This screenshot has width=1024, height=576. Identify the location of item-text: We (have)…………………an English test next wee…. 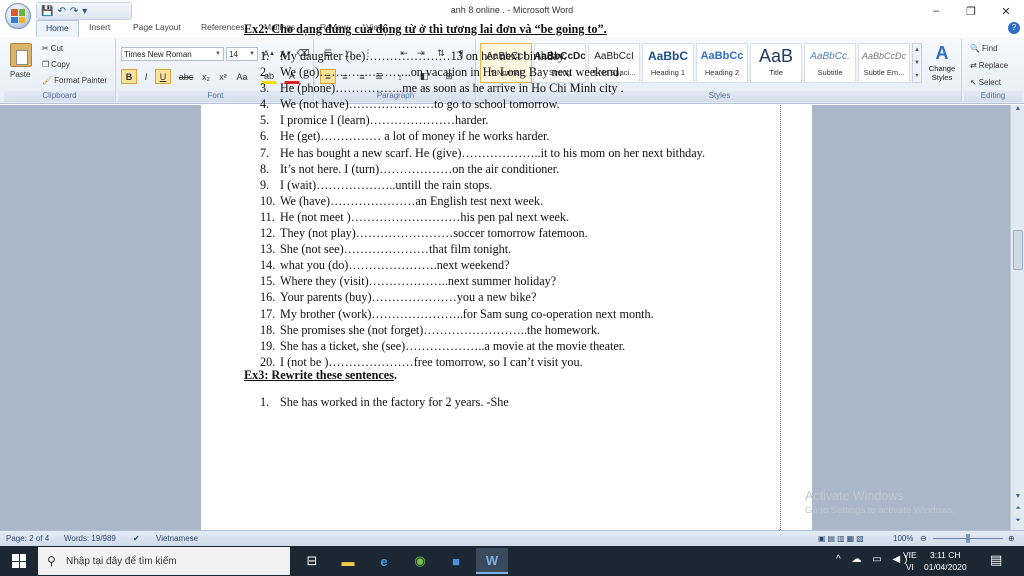
(412, 200).